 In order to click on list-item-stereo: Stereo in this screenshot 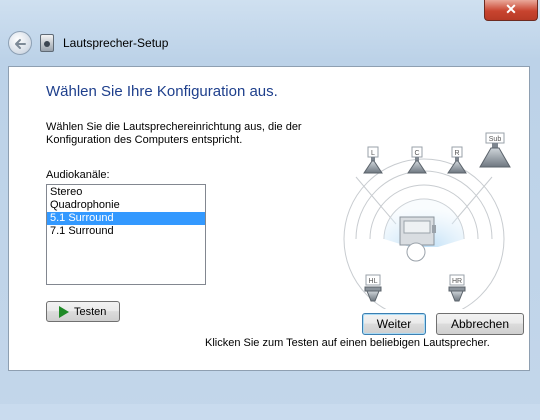, I will do `click(126, 192)`.